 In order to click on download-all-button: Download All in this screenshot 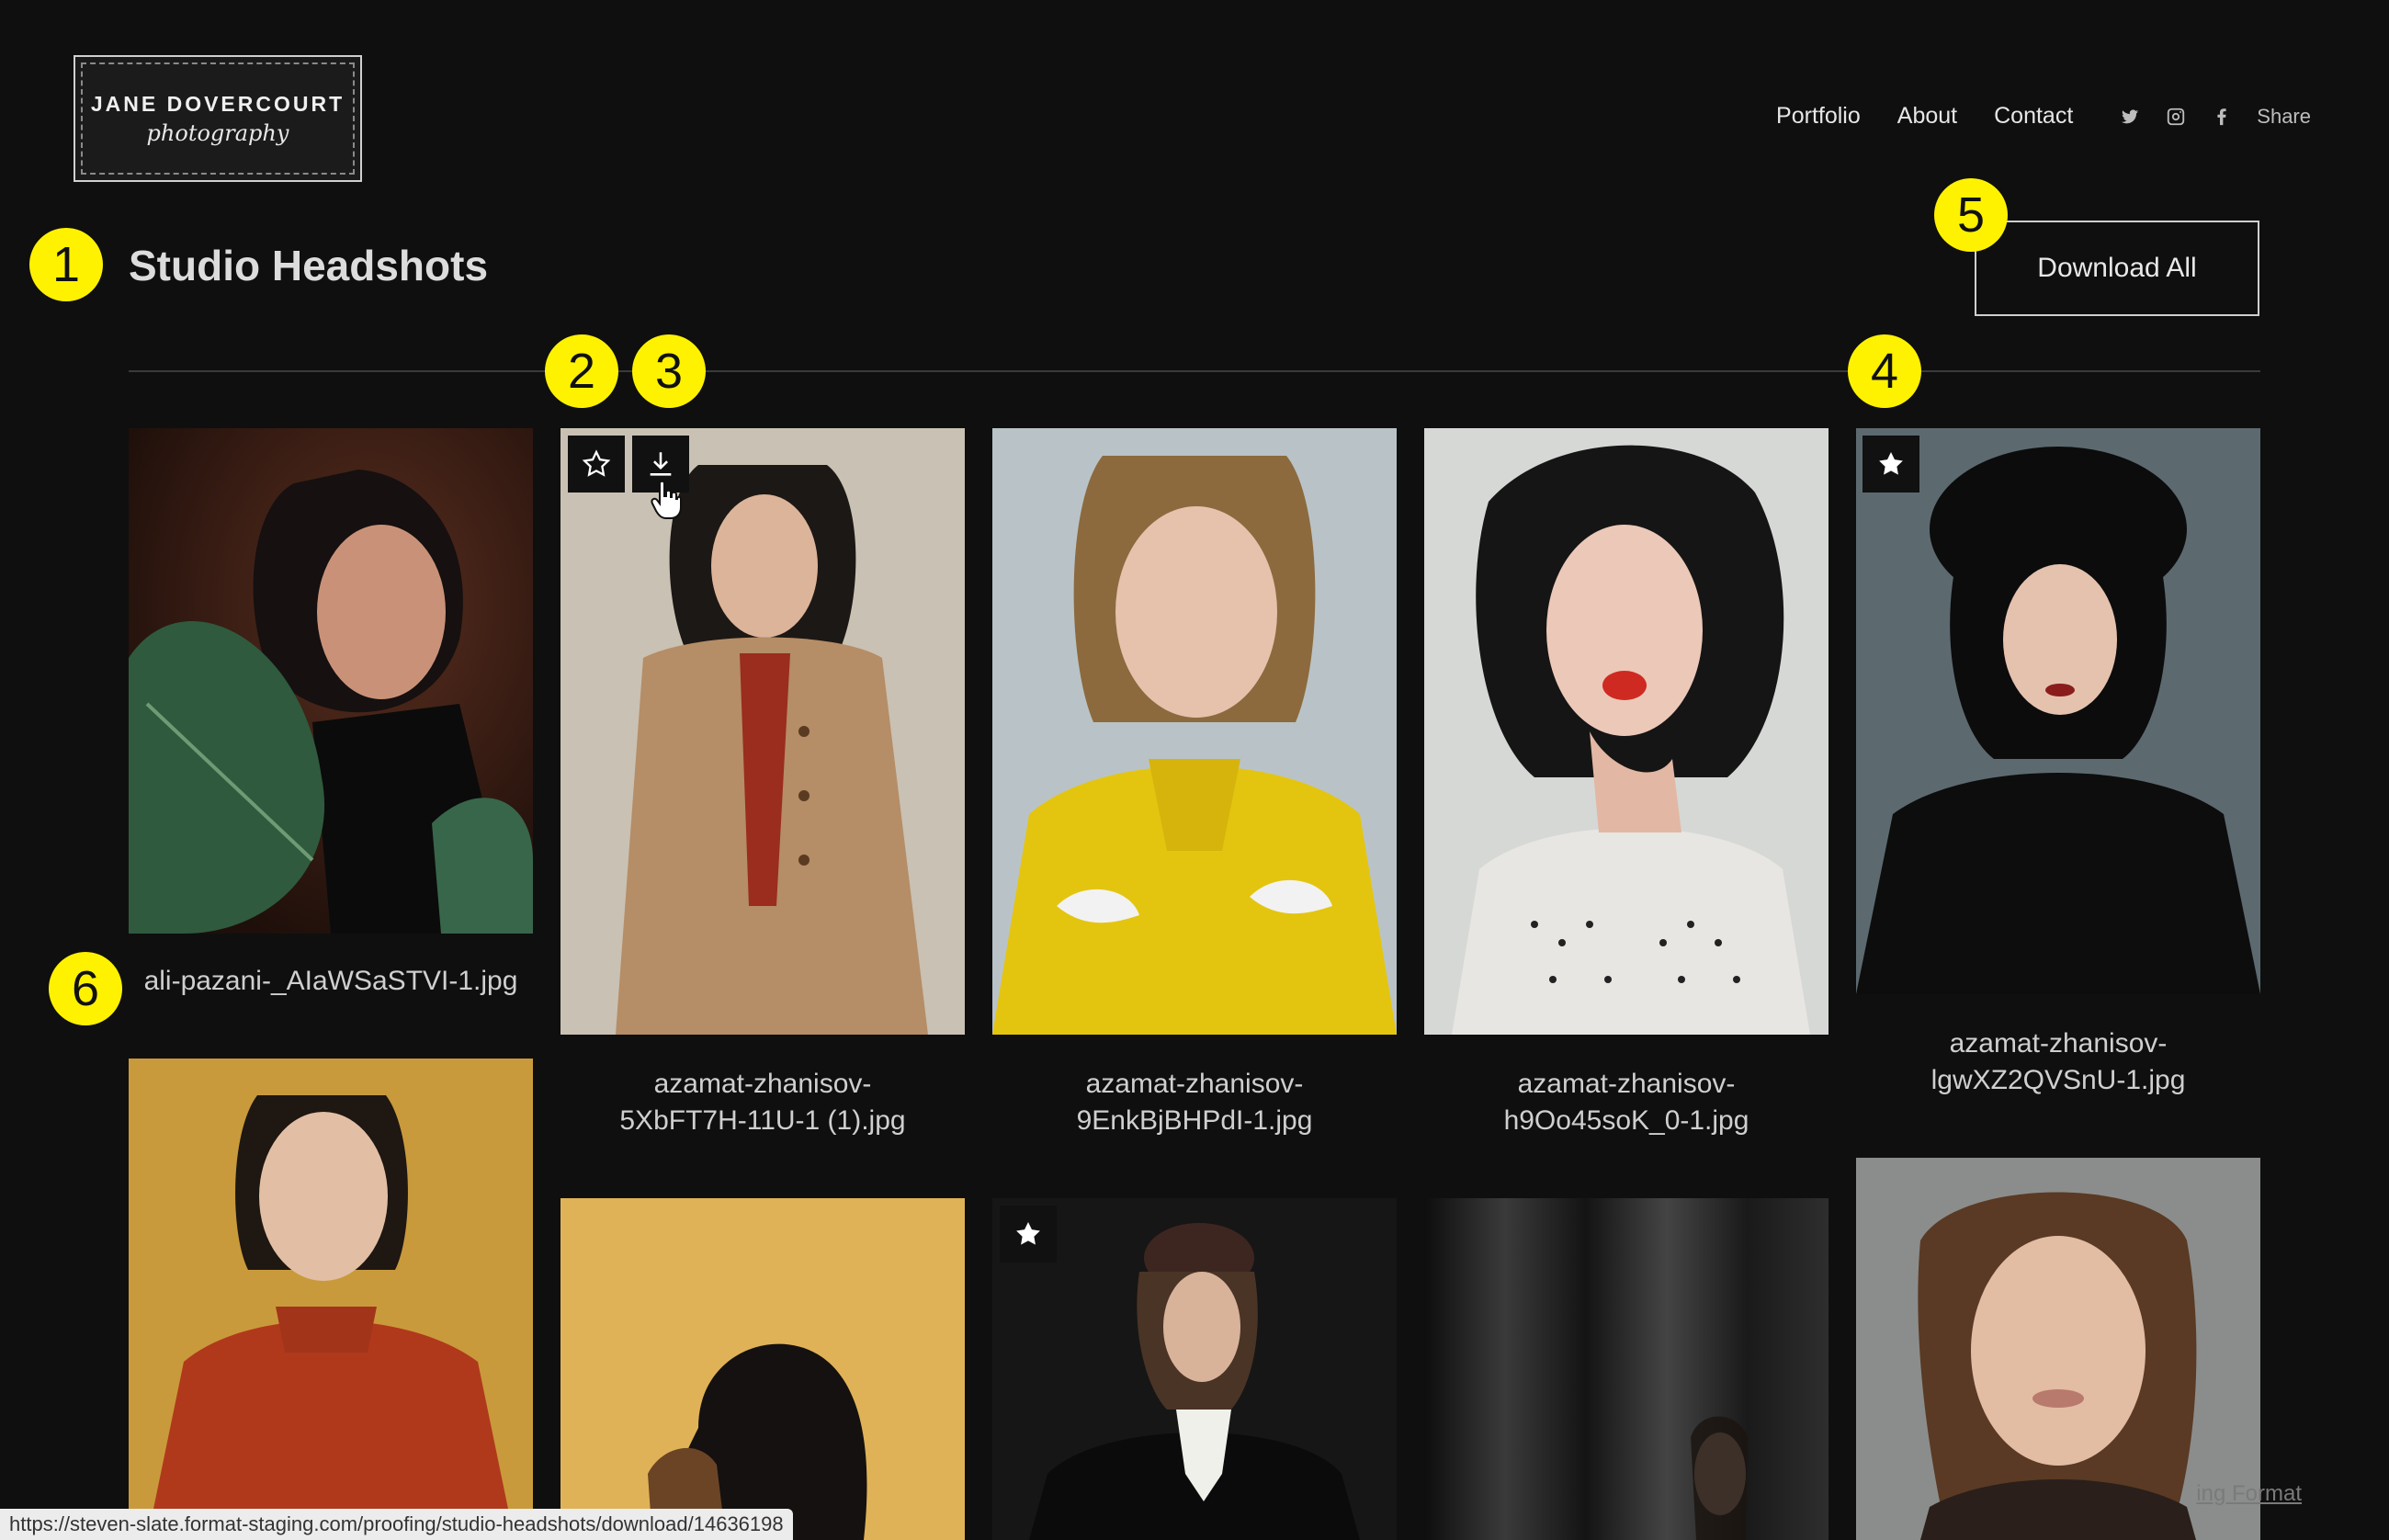, I will do `click(2117, 268)`.